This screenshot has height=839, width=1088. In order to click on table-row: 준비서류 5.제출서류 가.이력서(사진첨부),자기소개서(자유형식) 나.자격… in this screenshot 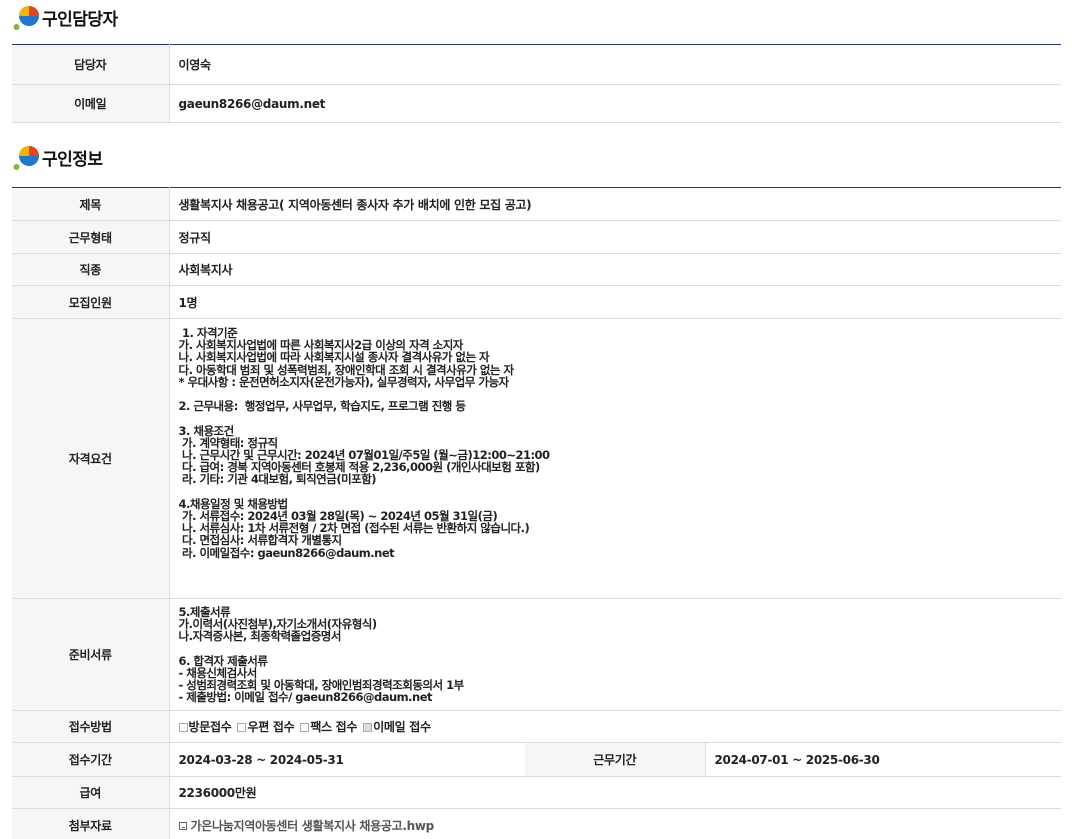, I will do `click(536, 654)`.